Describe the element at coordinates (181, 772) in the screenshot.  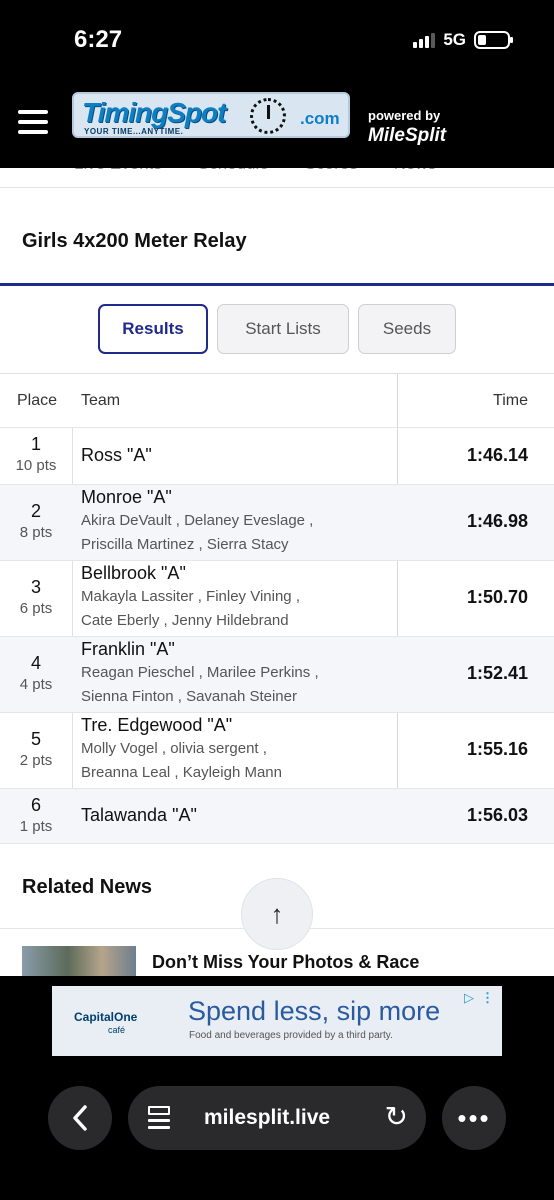
I see `team-members-line: Breanna Leal , Kayleigh Mann` at that location.